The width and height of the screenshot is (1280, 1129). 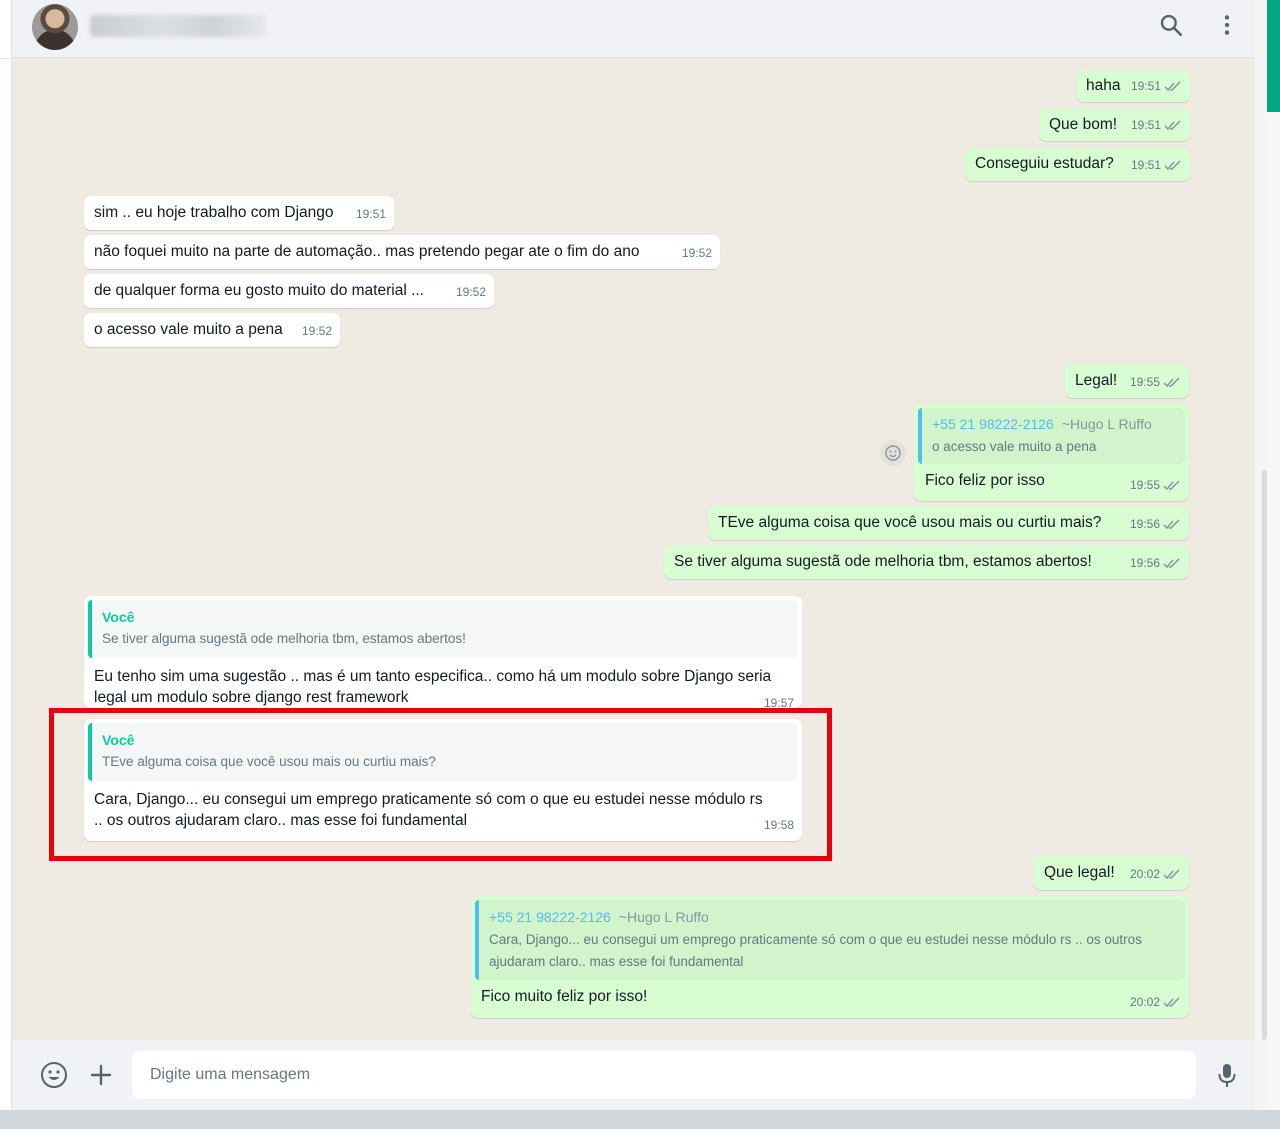 What do you see at coordinates (188, 329) in the screenshot?
I see `message-text: o acesso vale muito a pena` at bounding box center [188, 329].